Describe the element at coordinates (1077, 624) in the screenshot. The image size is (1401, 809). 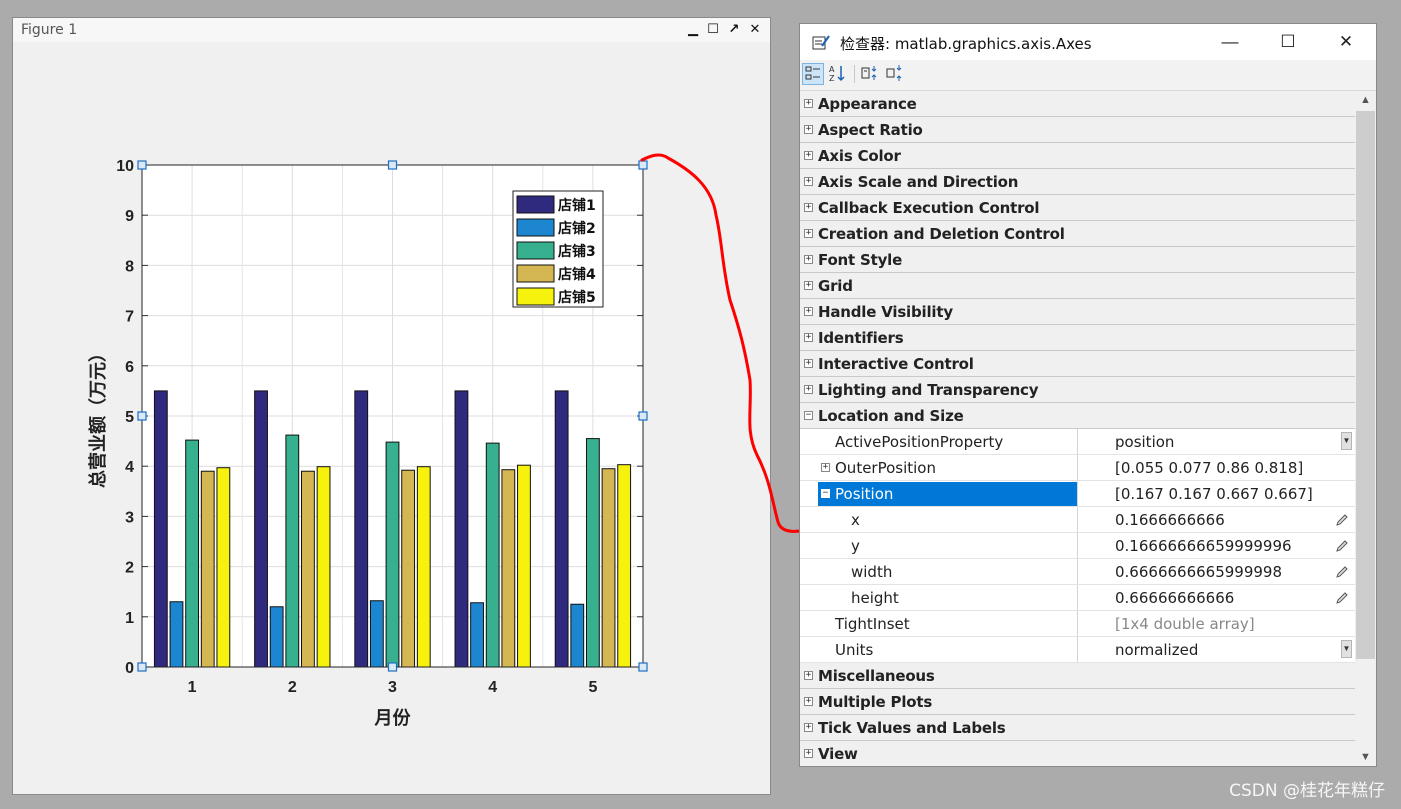
I see `prop-row-tight-inset: TightInset [1x4 double array]` at that location.